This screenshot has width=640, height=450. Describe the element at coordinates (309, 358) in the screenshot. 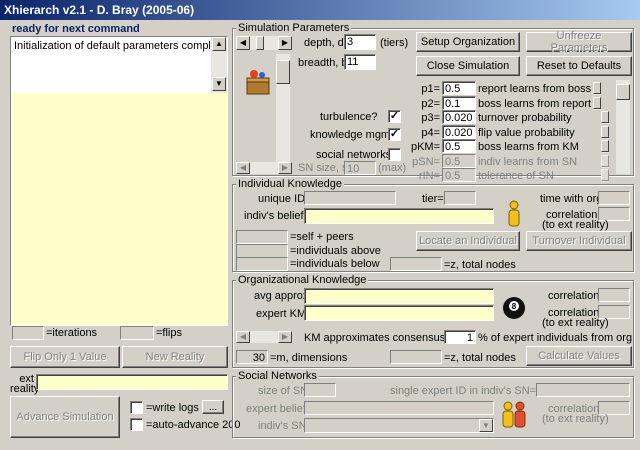

I see `dimensions-label: =m, dimensions` at that location.